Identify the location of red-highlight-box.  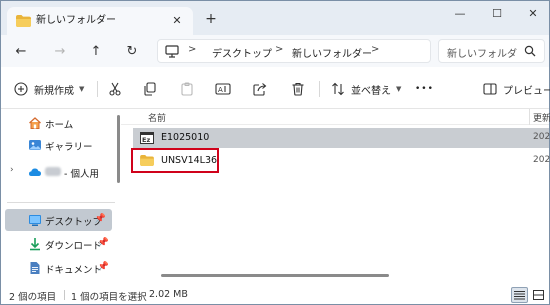
(175, 160).